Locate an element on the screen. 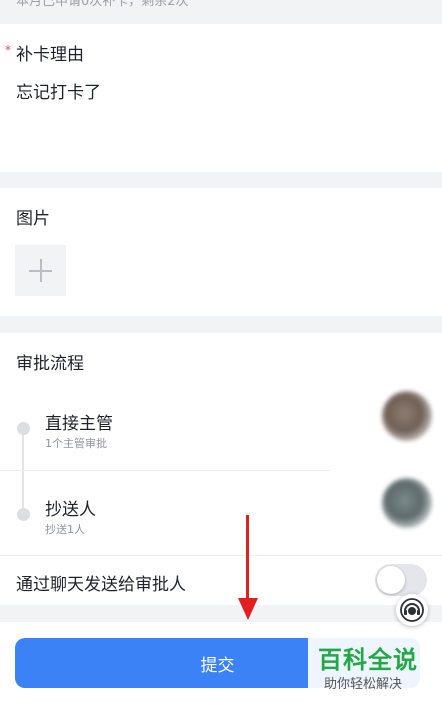 The height and width of the screenshot is (701, 442). step-divider is located at coordinates (165, 470).